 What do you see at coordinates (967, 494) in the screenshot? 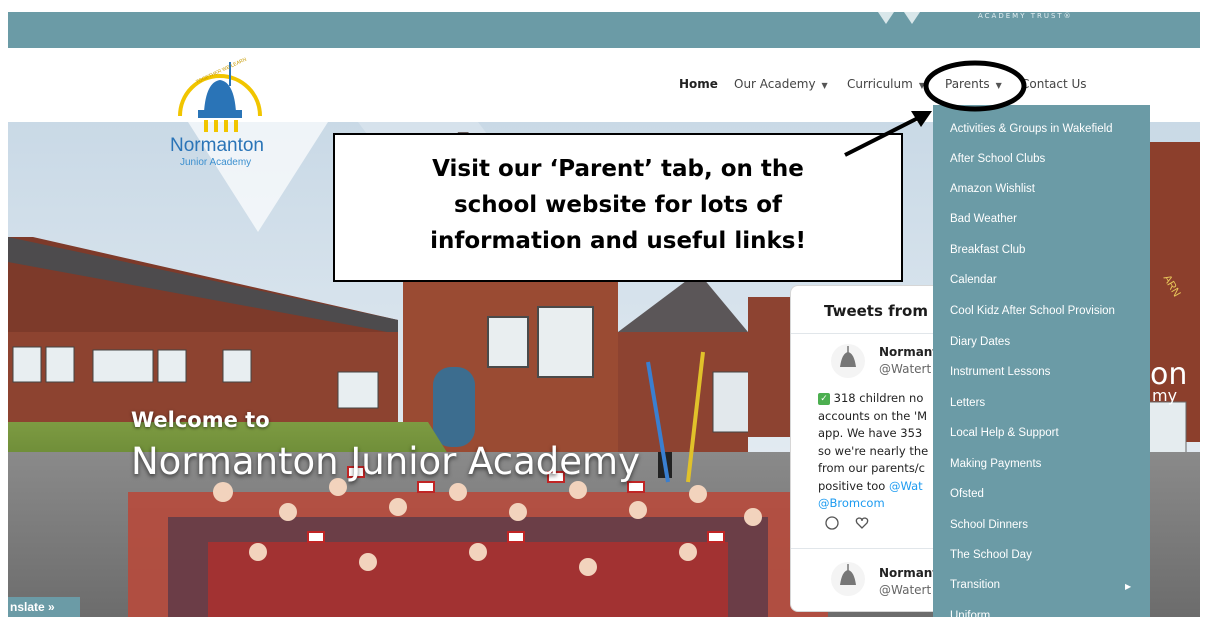
I see `menu-item-ofsted: Ofsted` at bounding box center [967, 494].